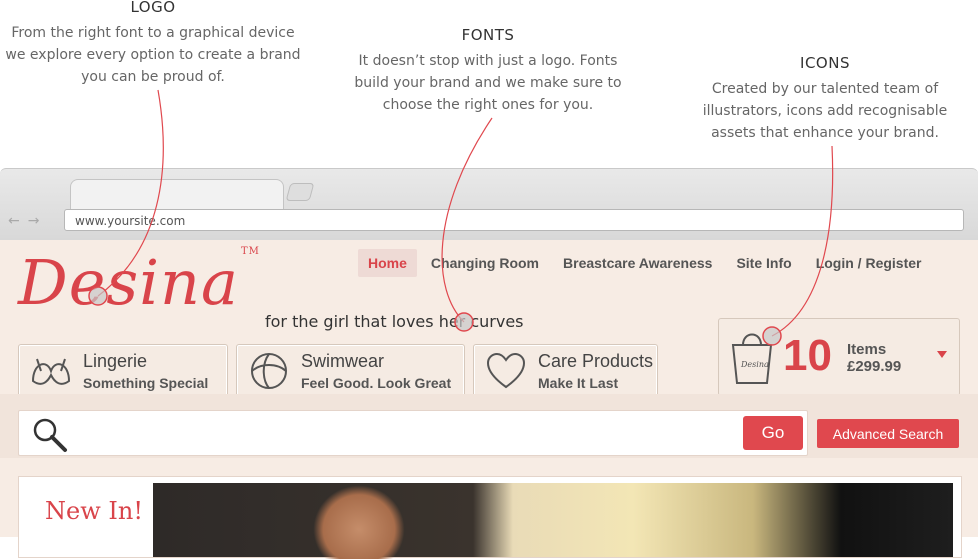 This screenshot has height=559, width=978. I want to click on heart-icon, so click(506, 371).